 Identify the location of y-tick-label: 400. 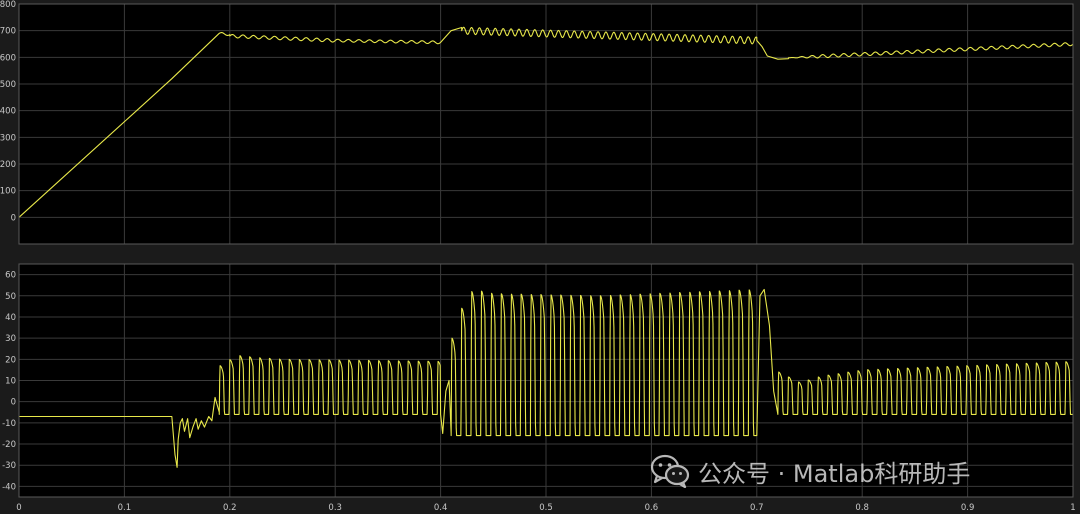
(8, 112).